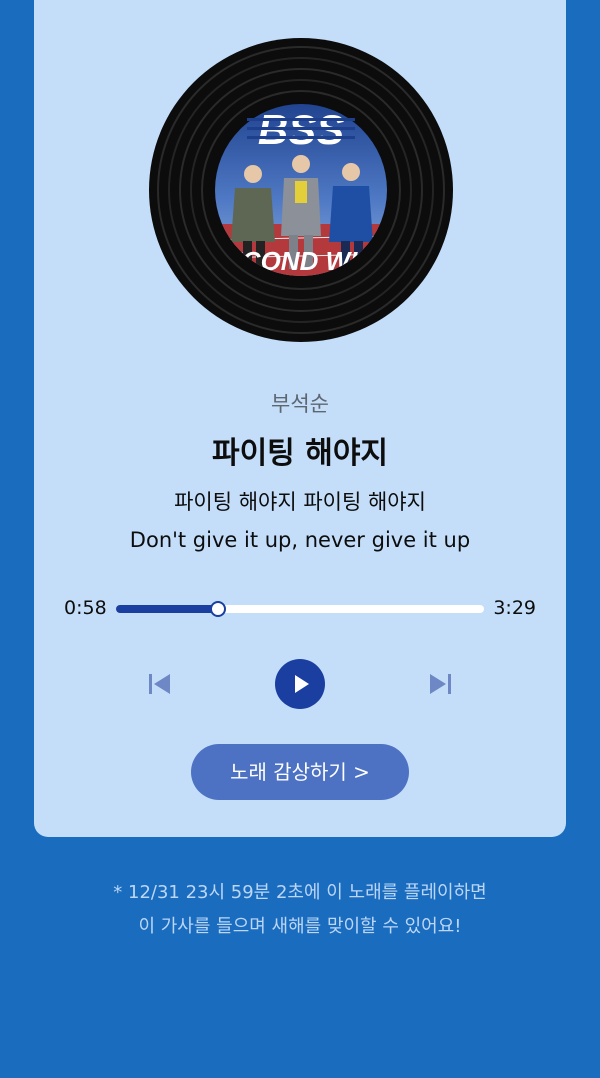 This screenshot has height=1078, width=600. What do you see at coordinates (300, 404) in the screenshot?
I see `artist-name: 부석순` at bounding box center [300, 404].